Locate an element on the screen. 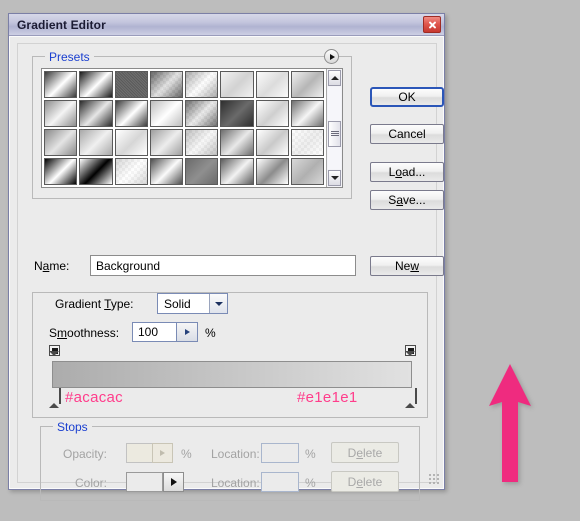 The width and height of the screenshot is (580, 521). chevron-up-icon is located at coordinates (334, 78).